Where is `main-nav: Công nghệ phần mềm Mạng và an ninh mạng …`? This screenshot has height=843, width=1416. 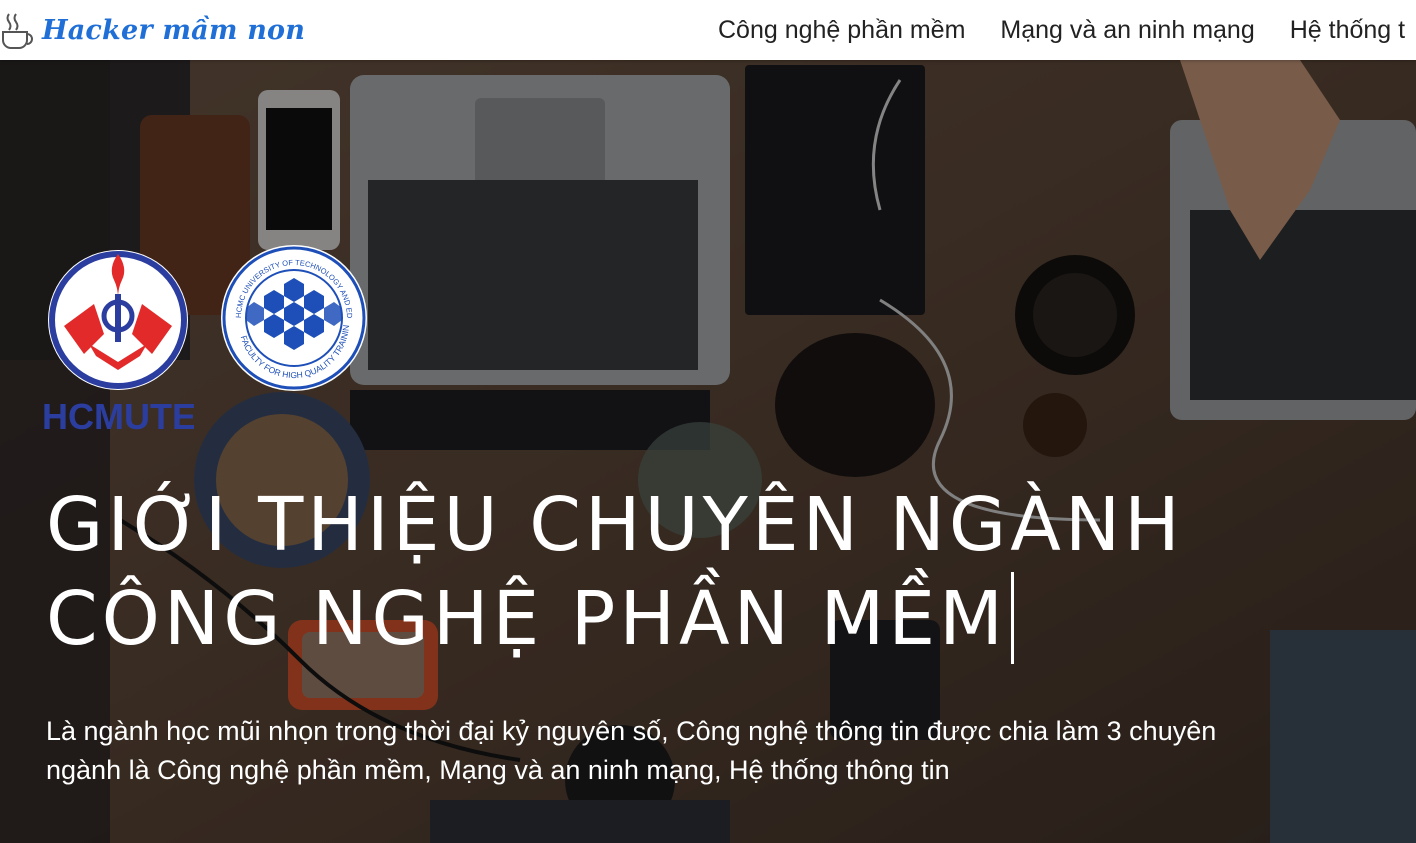
main-nav: Công nghệ phần mềm Mạng và an ninh mạng … is located at coordinates (1067, 30).